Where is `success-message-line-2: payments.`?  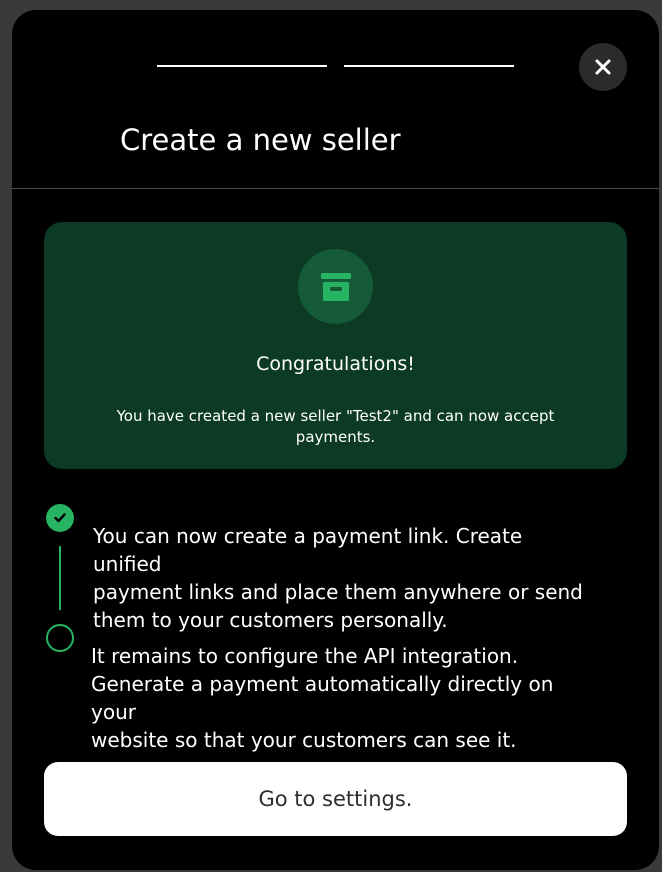 success-message-line-2: payments. is located at coordinates (335, 437).